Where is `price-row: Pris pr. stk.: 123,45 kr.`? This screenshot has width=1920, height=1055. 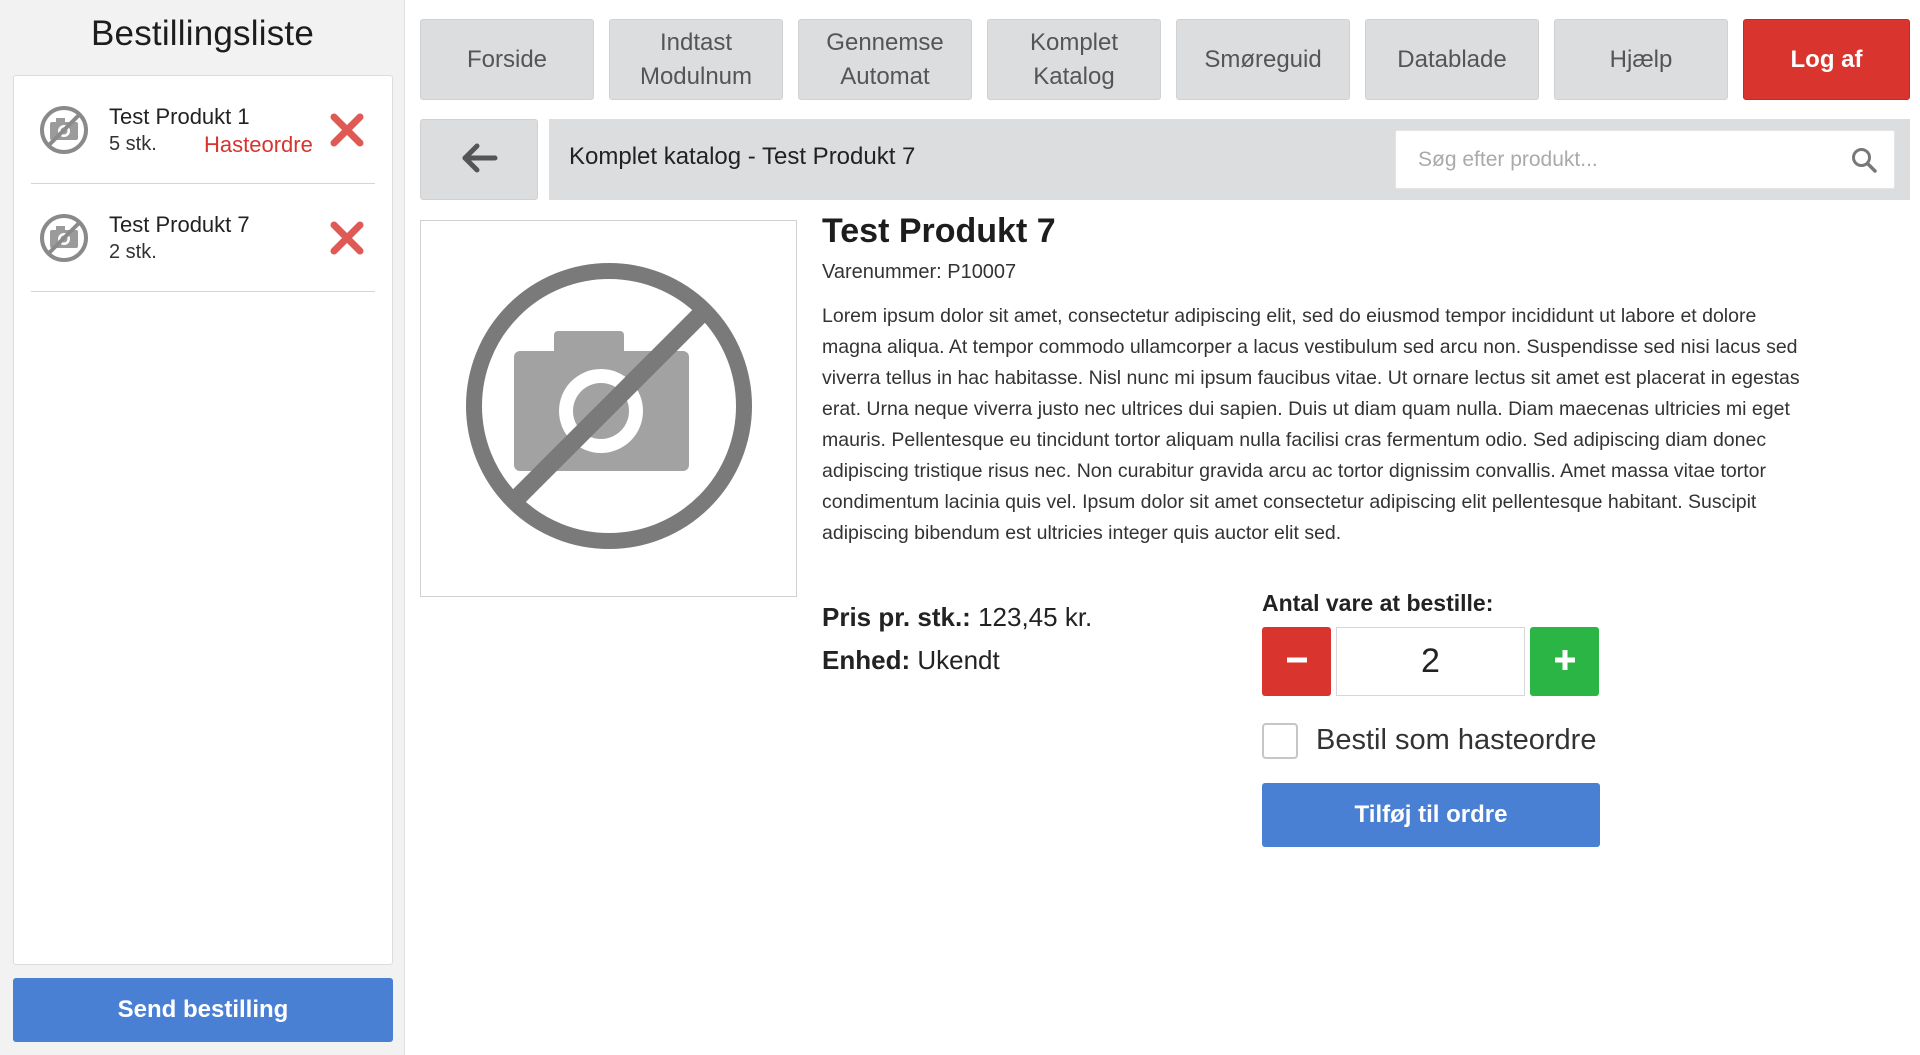
price-row: Pris pr. stk.: 123,45 kr. is located at coordinates (957, 617).